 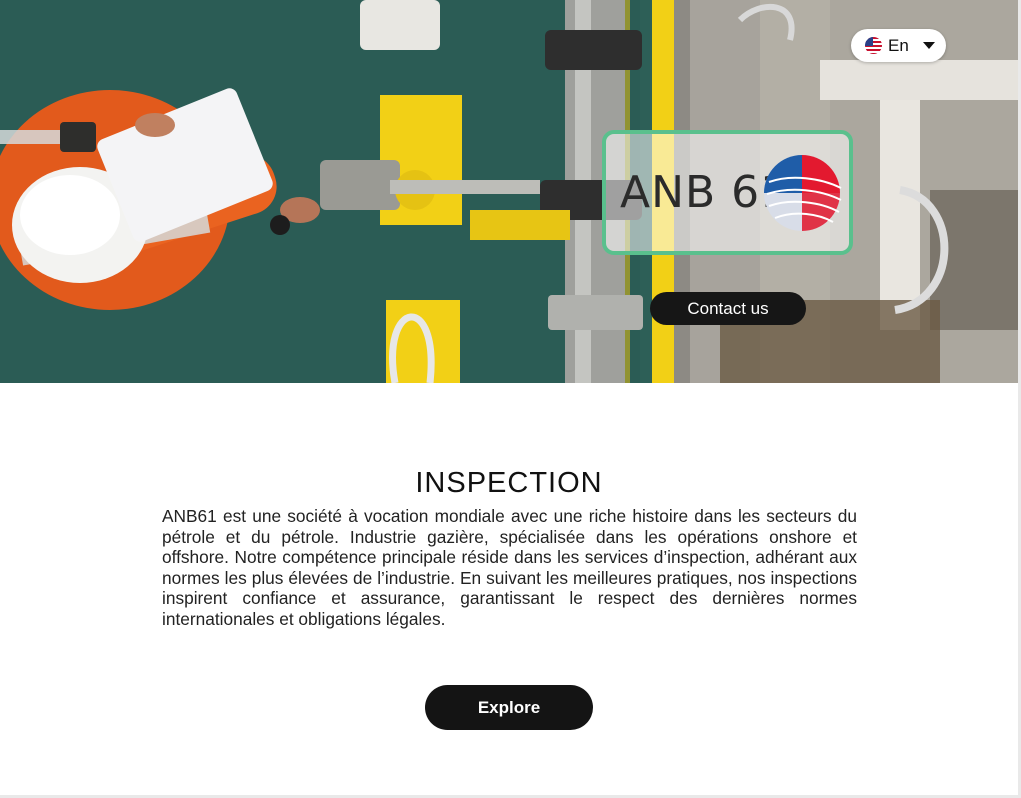 I want to click on language-selector: En, so click(x=898, y=45).